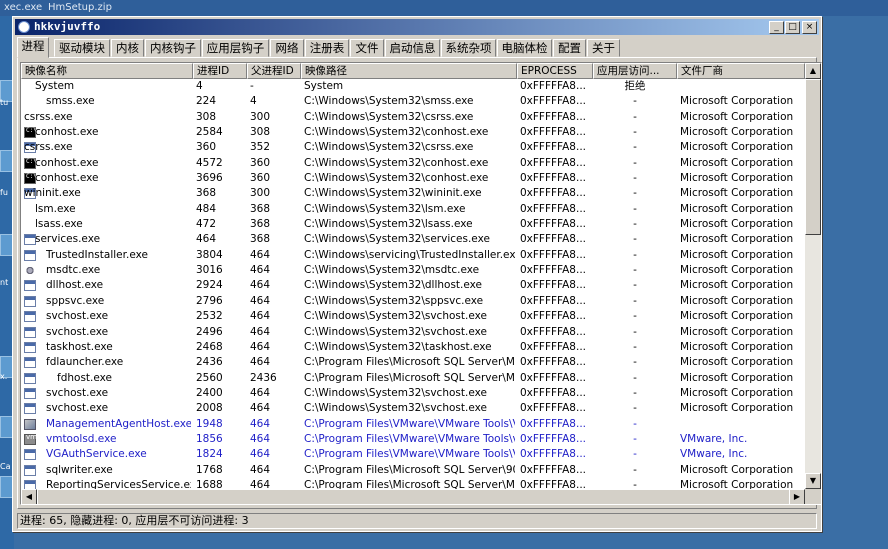 This screenshot has height=549, width=888. Describe the element at coordinates (524, 48) in the screenshot. I see `tab-pc-checkup: 电脑体检` at that location.